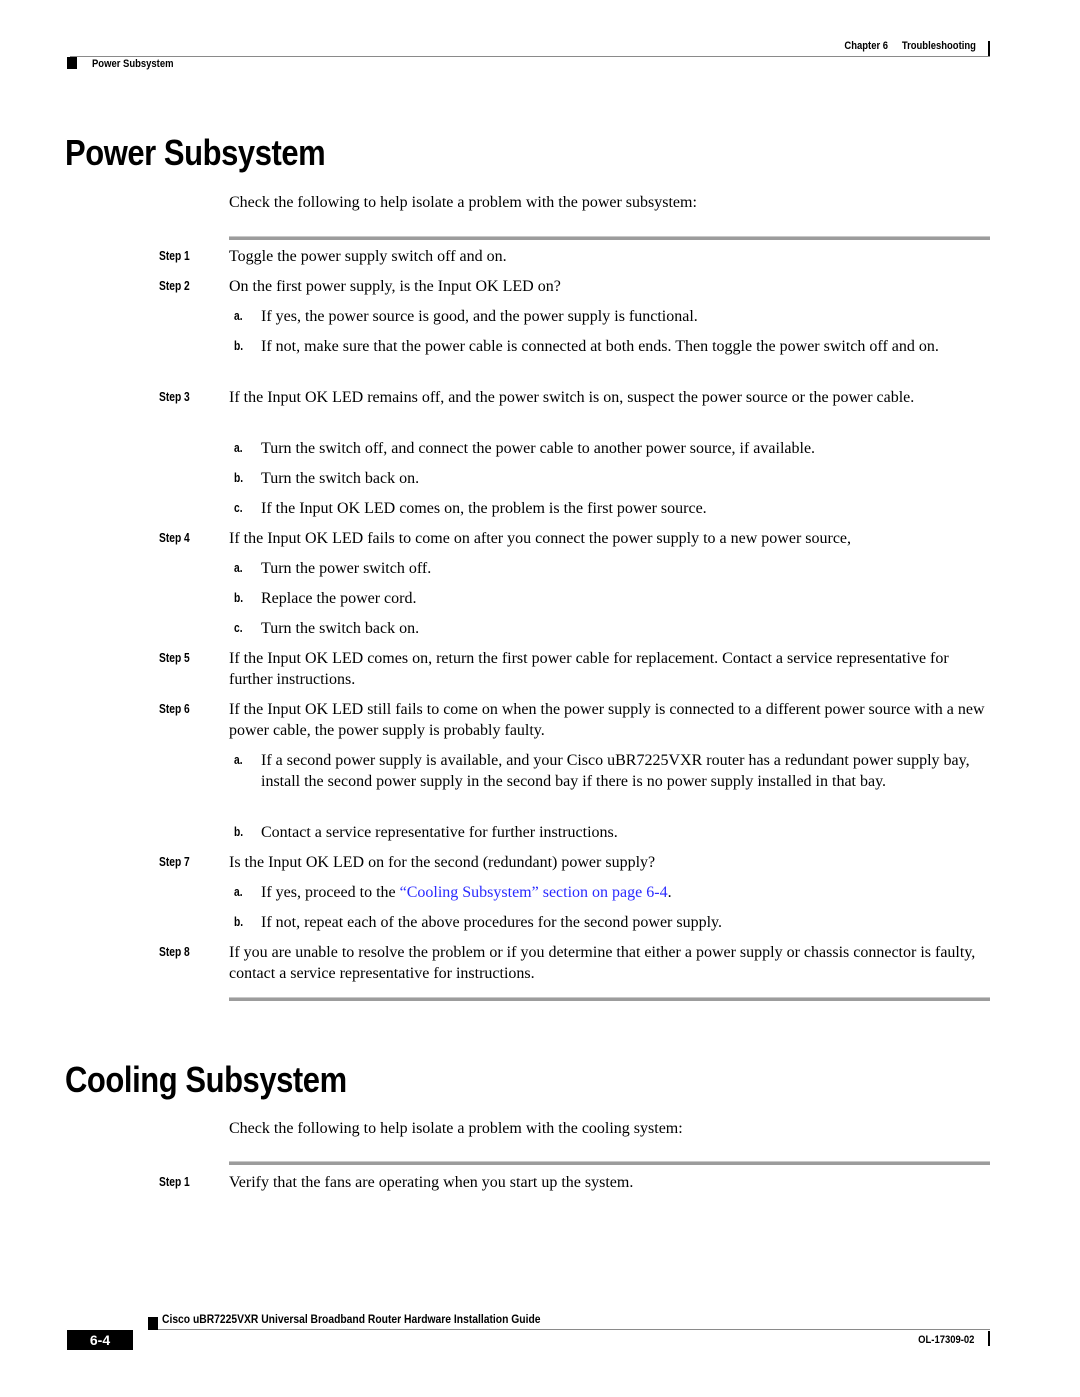 This screenshot has width=1080, height=1397. What do you see at coordinates (153, 1323) in the screenshot?
I see `footer-square-mark` at bounding box center [153, 1323].